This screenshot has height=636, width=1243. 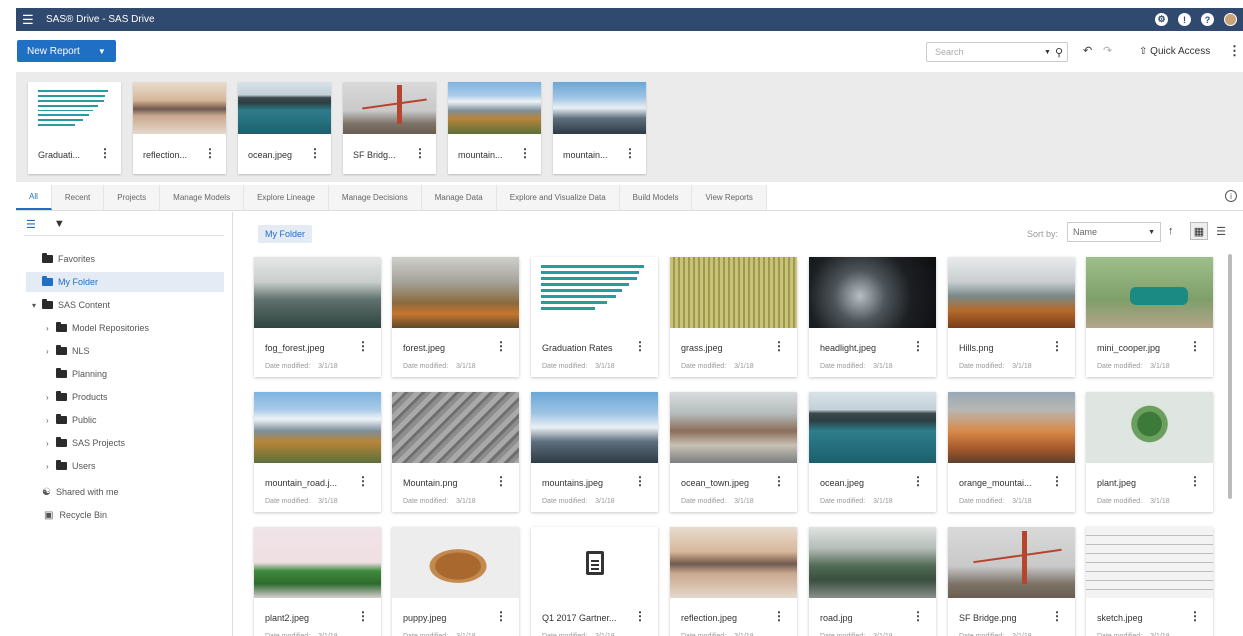 I want to click on new-report-button: New Report ▼, so click(x=66, y=51).